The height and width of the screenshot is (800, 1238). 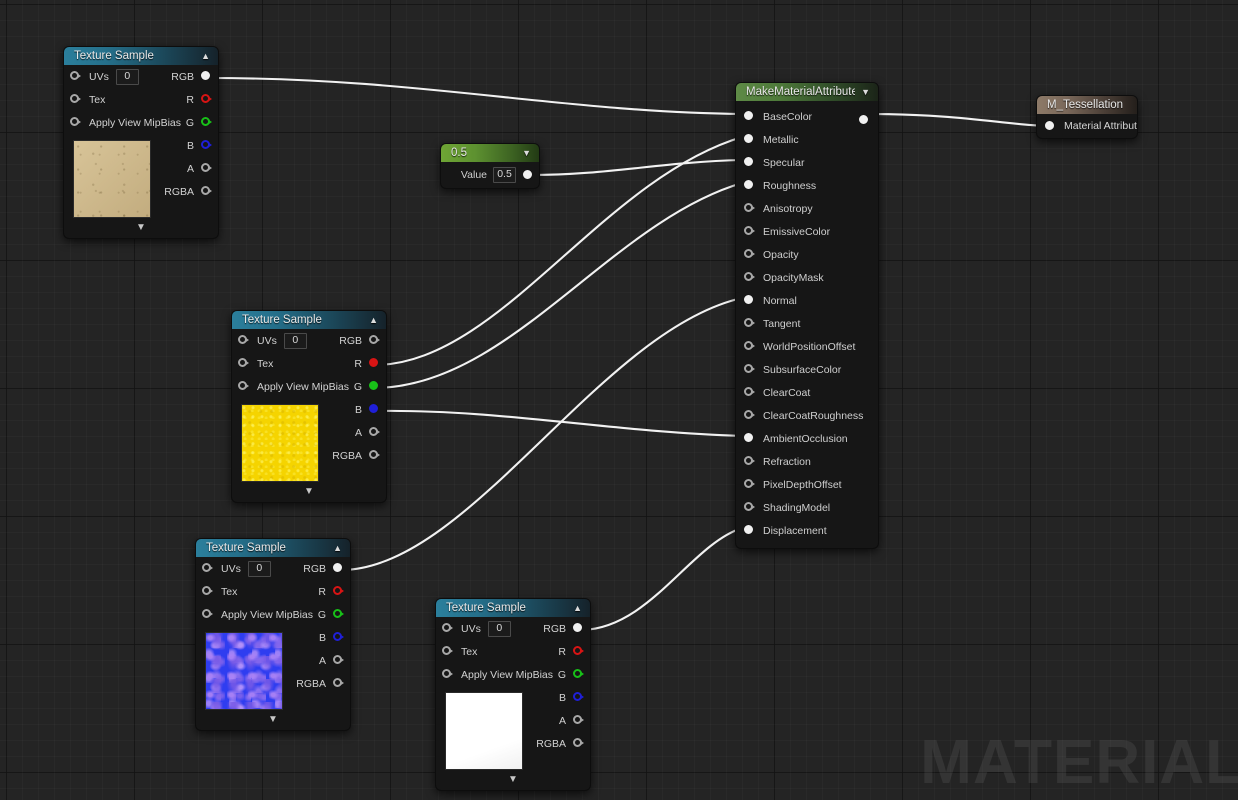 I want to click on pin-row-displacement: Displacement, so click(x=807, y=530).